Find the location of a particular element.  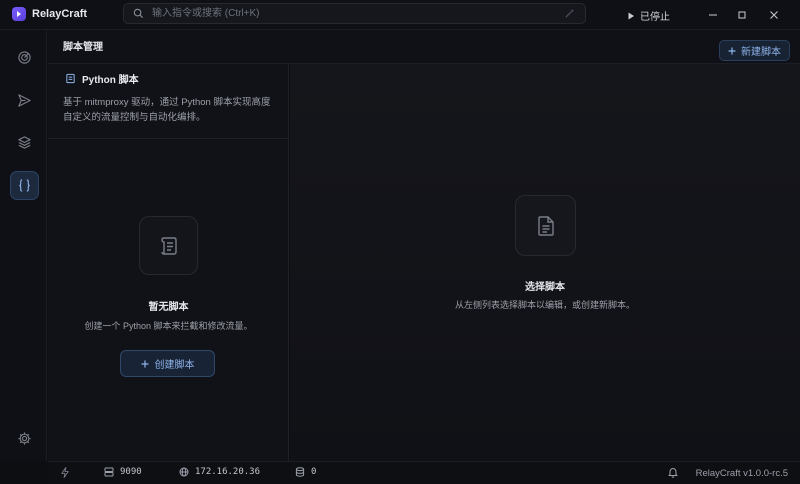

close-button is located at coordinates (774, 15).